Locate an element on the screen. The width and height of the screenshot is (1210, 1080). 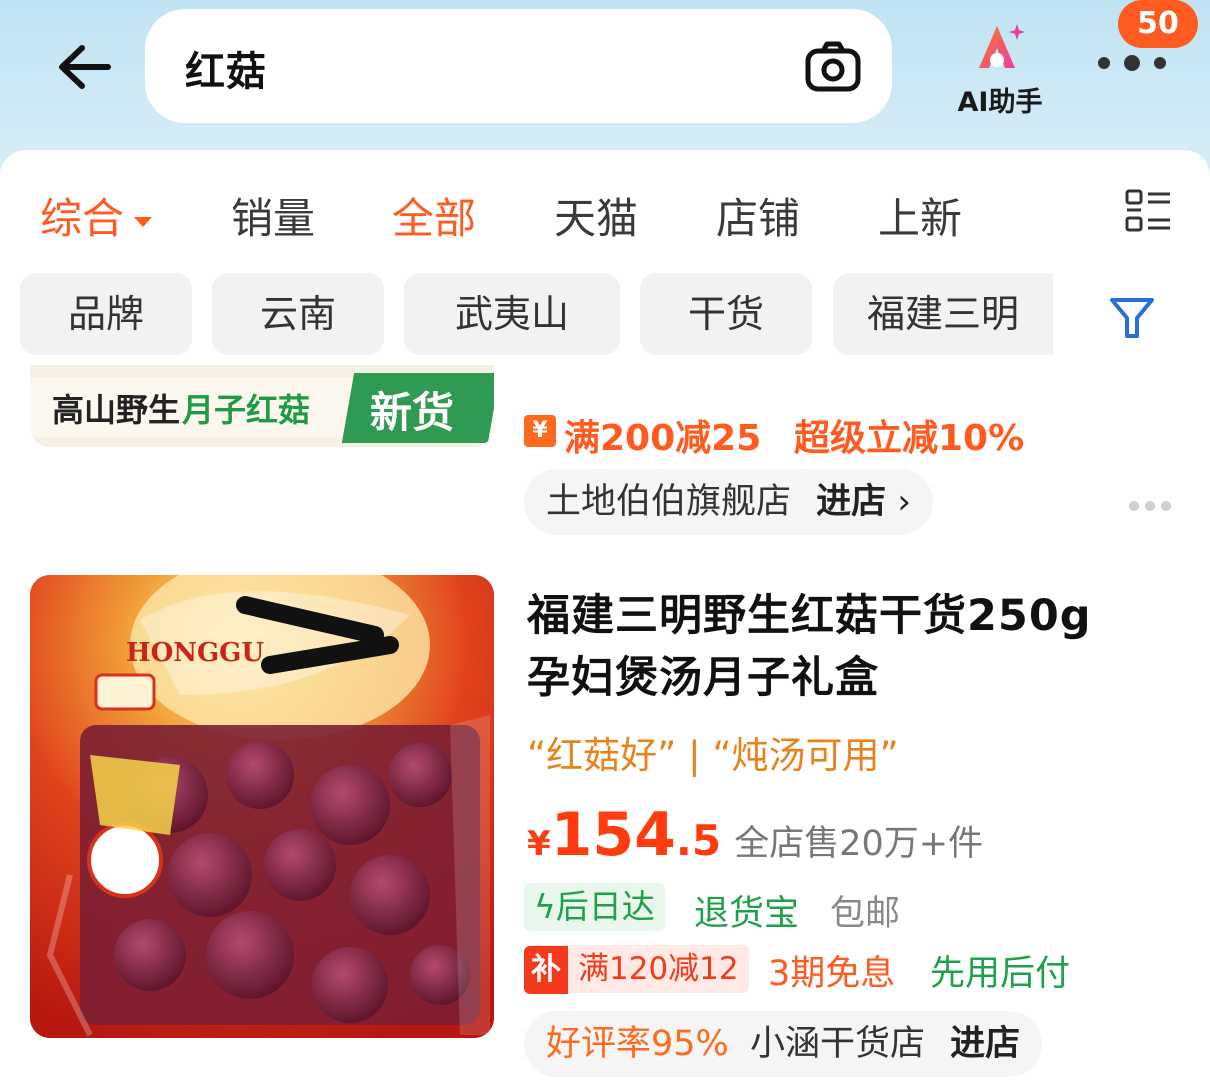
coupon-icon: ¥ is located at coordinates (540, 431).